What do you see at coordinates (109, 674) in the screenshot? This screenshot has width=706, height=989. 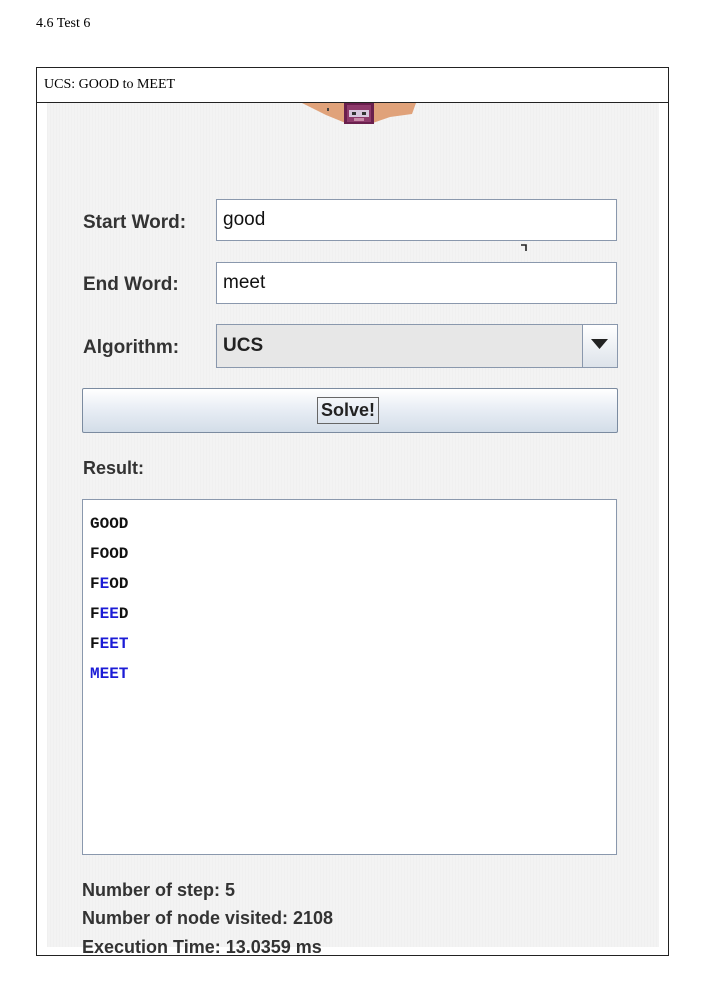 I see `changed-letters: MEET` at bounding box center [109, 674].